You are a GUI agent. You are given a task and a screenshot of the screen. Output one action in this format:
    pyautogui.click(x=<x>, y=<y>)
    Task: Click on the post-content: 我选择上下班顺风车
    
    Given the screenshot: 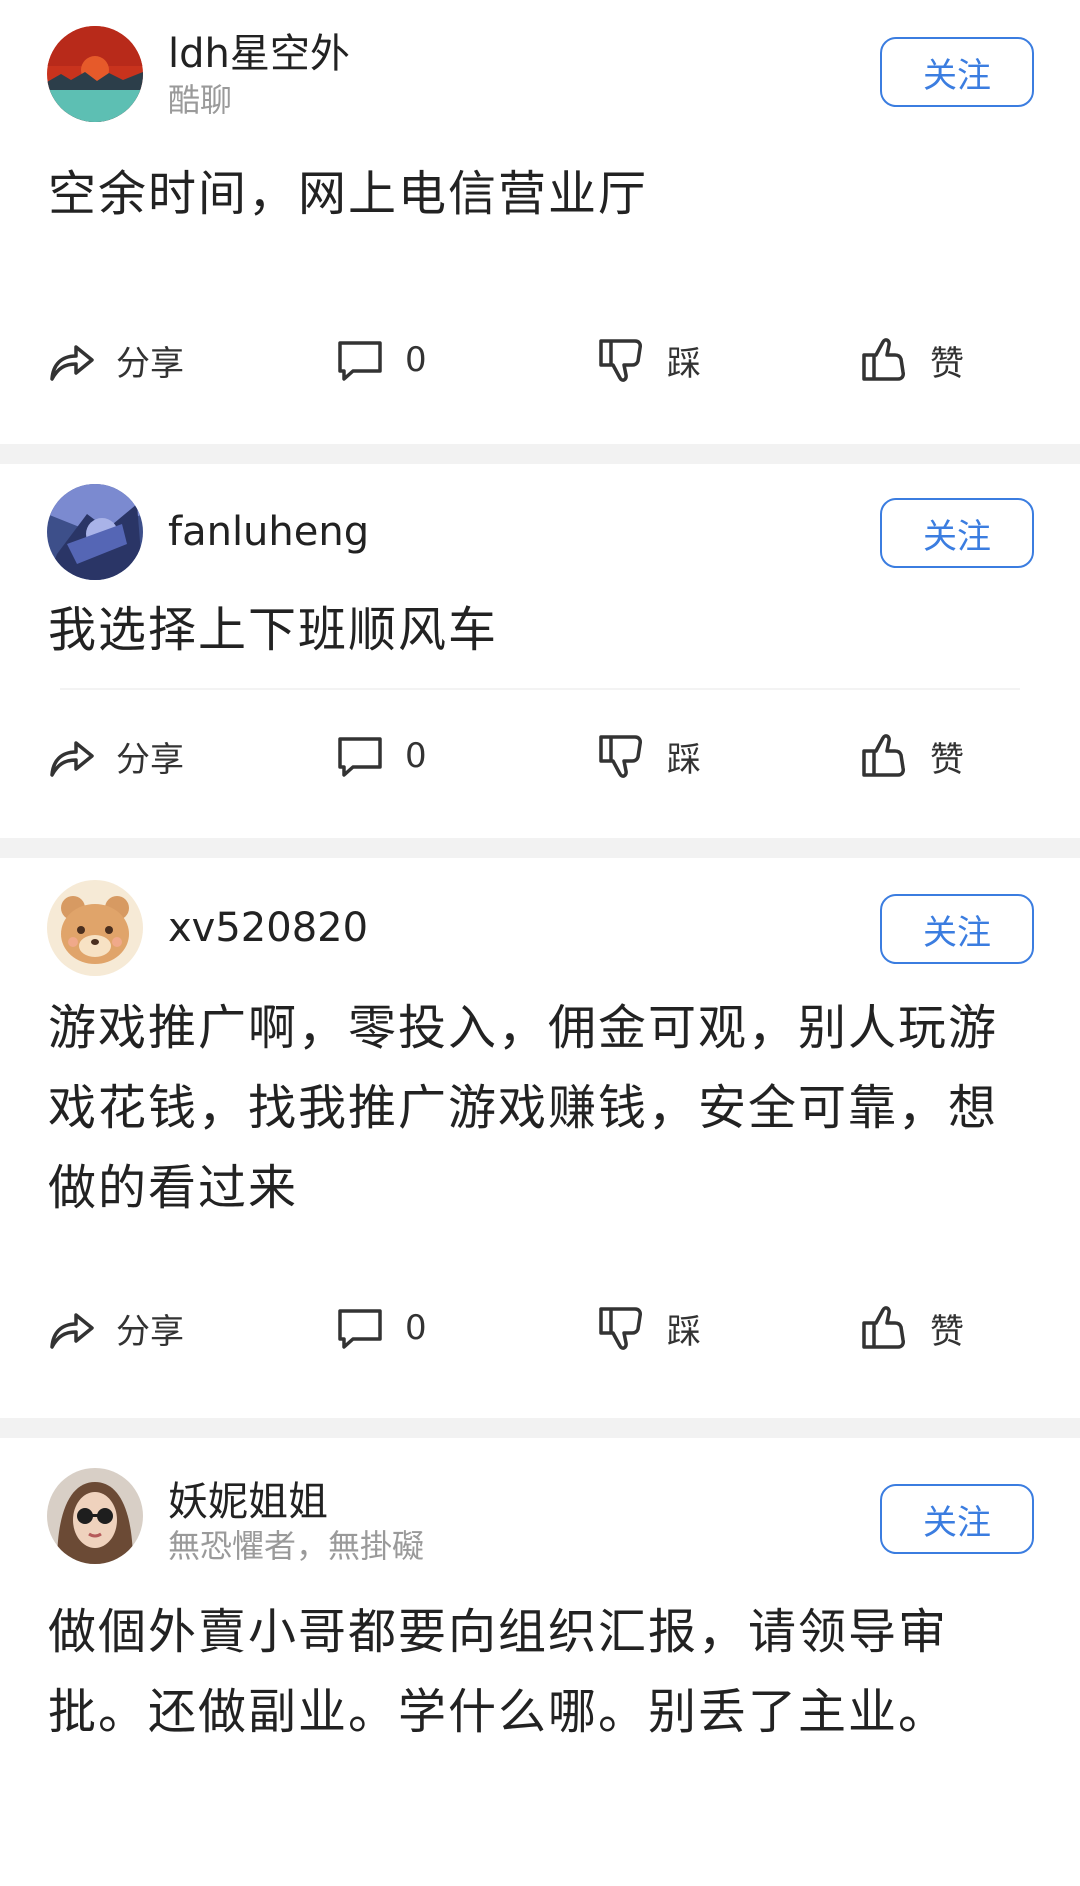 What is the action you would take?
    pyautogui.click(x=540, y=626)
    